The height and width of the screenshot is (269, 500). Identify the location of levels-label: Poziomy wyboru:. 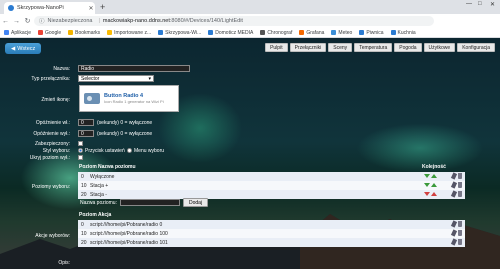
(50, 187).